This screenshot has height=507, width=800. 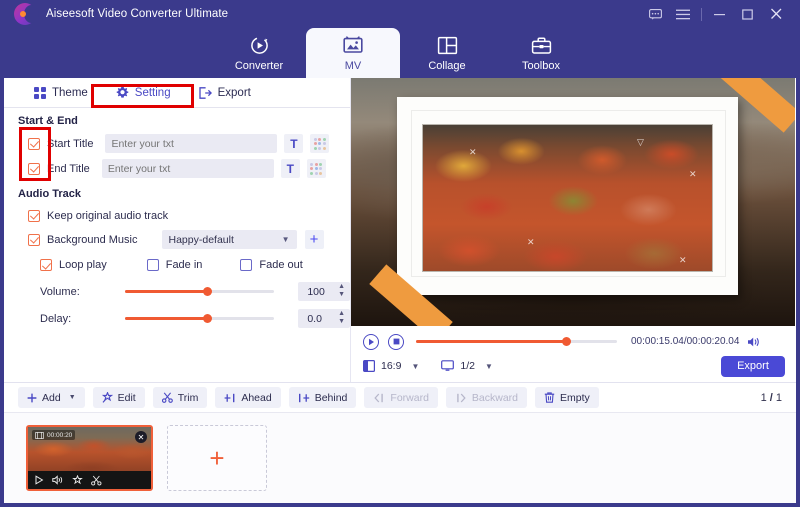 I want to click on move-forward-button-label: Forward, so click(x=409, y=397).